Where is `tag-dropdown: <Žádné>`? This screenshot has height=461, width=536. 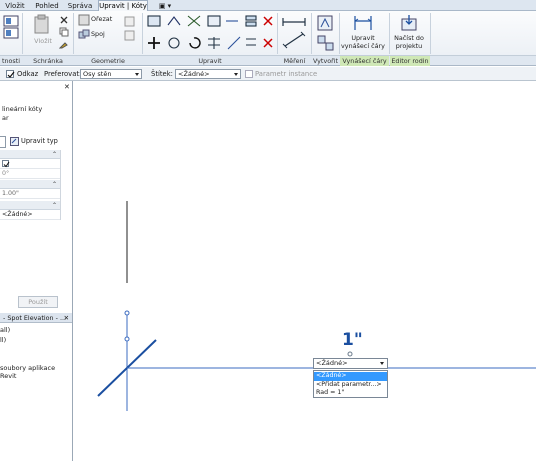
tag-dropdown: <Žádné> is located at coordinates (350, 363).